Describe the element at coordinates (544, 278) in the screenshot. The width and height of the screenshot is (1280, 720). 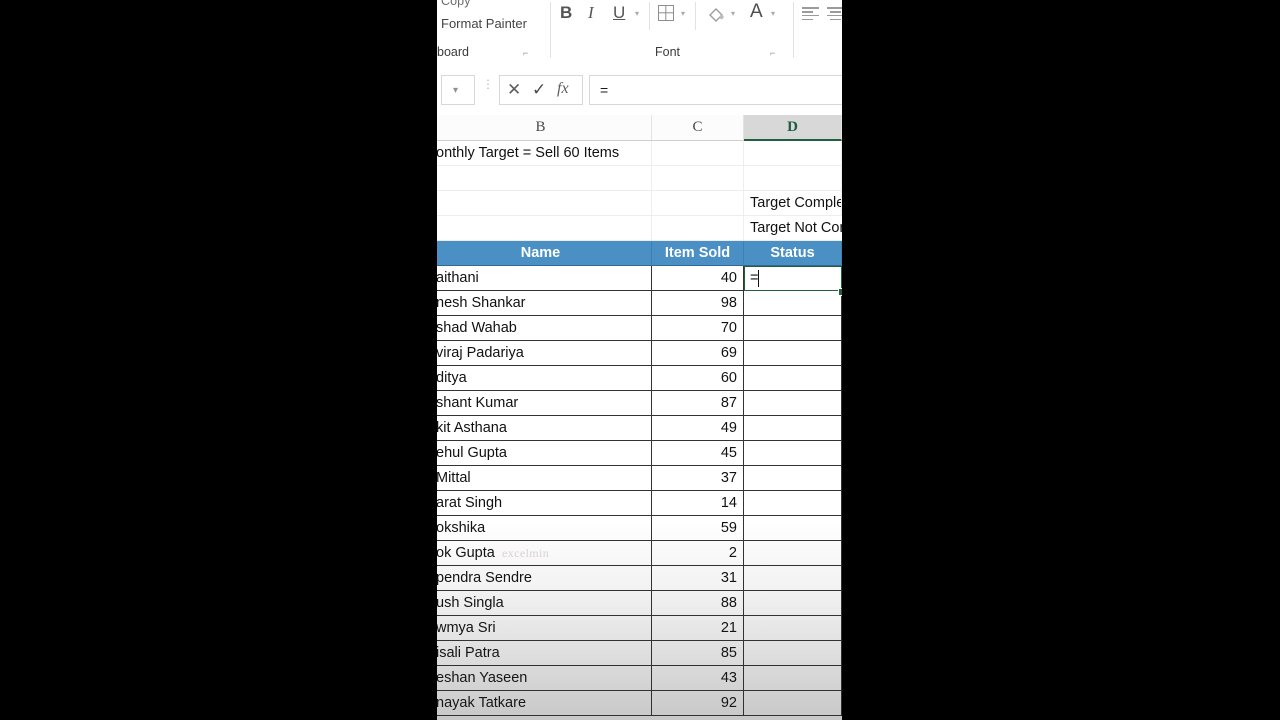
I see `cell-name: aithani` at that location.